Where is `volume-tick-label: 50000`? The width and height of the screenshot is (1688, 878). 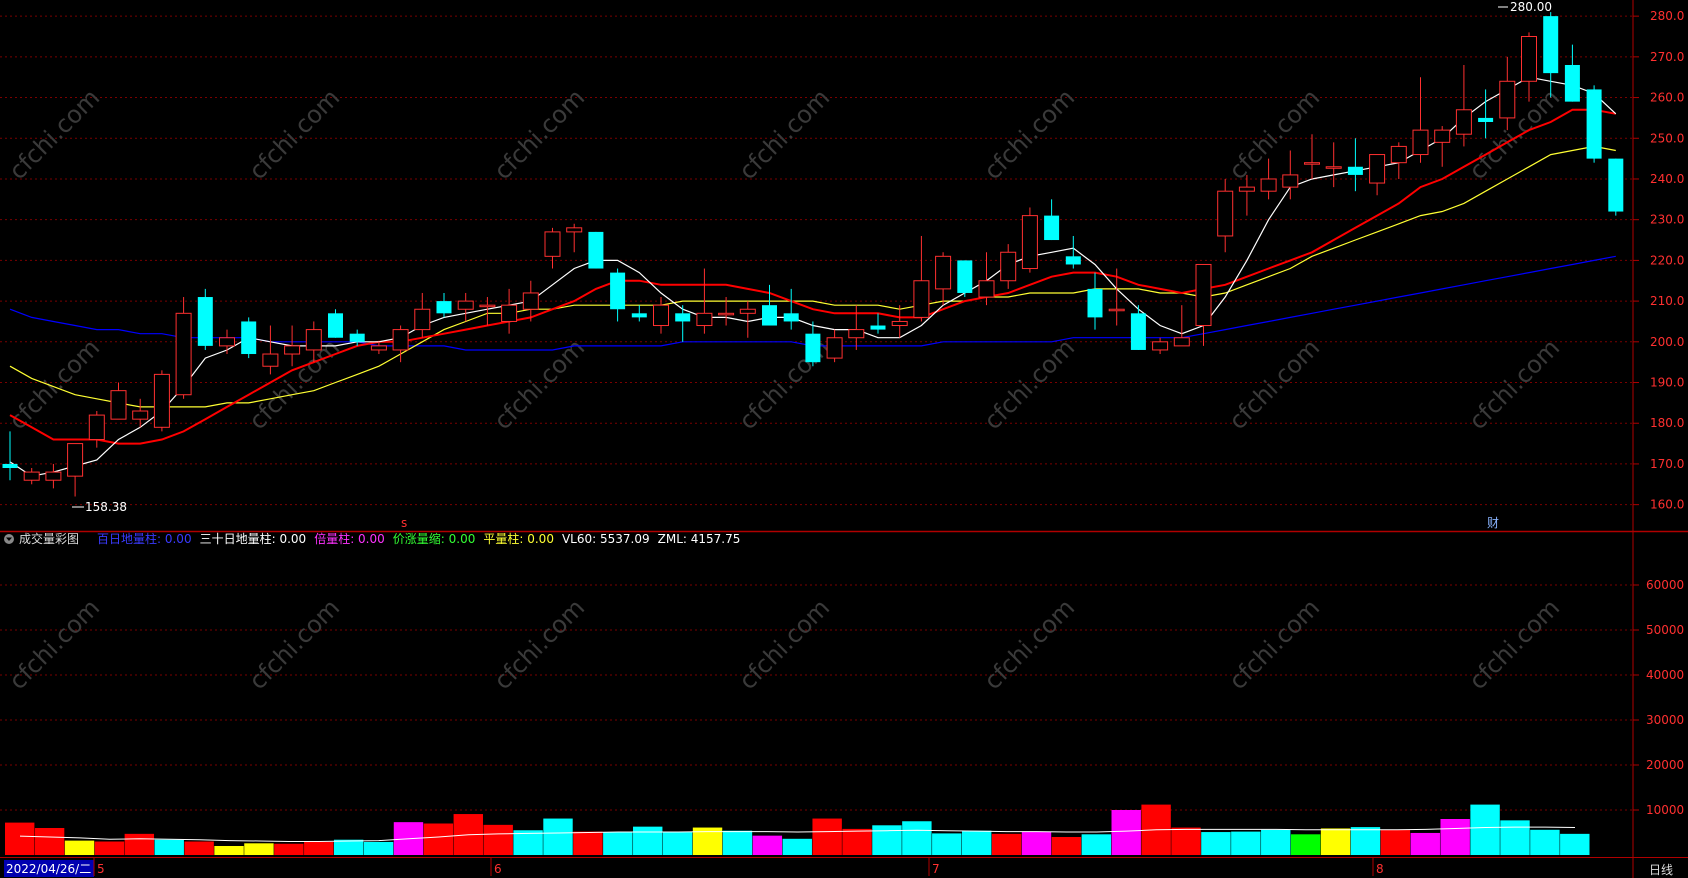
volume-tick-label: 50000 is located at coordinates (1665, 630).